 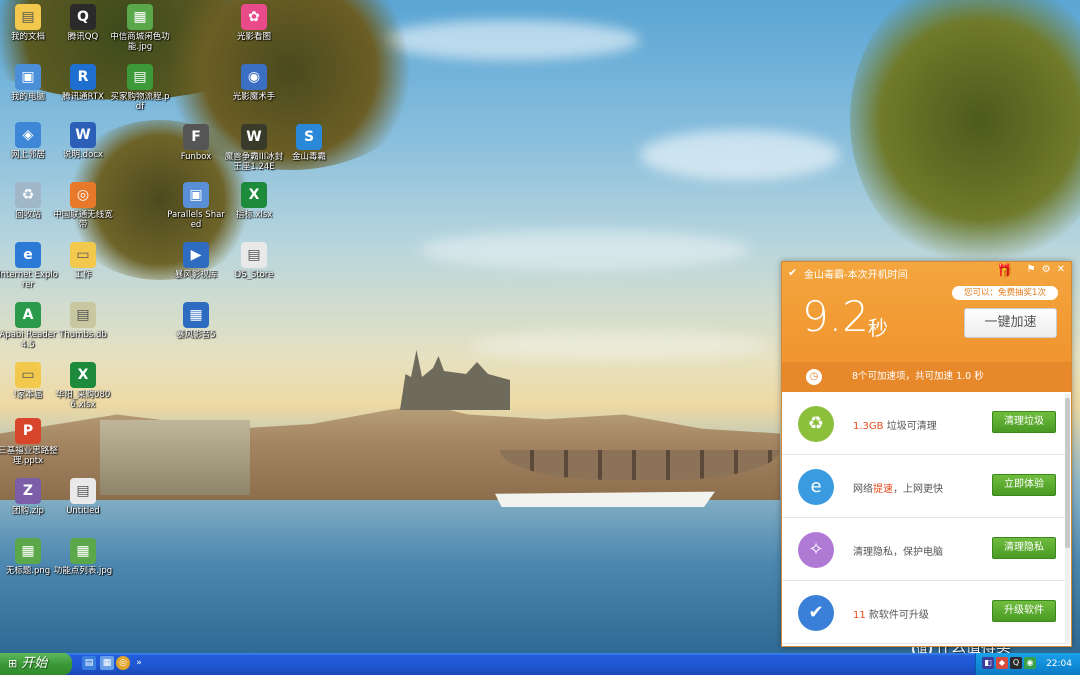 I want to click on desktop-icon-label: 买家购物流程.pdf, so click(x=140, y=102).